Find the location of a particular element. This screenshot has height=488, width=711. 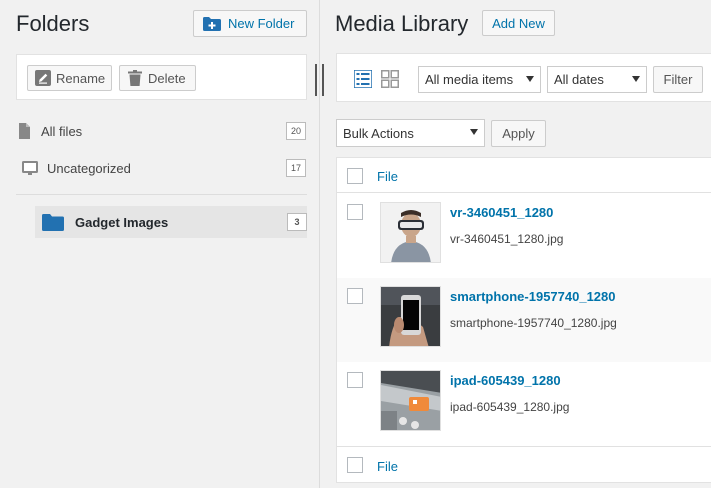

rename-label: Rename is located at coordinates (81, 78).